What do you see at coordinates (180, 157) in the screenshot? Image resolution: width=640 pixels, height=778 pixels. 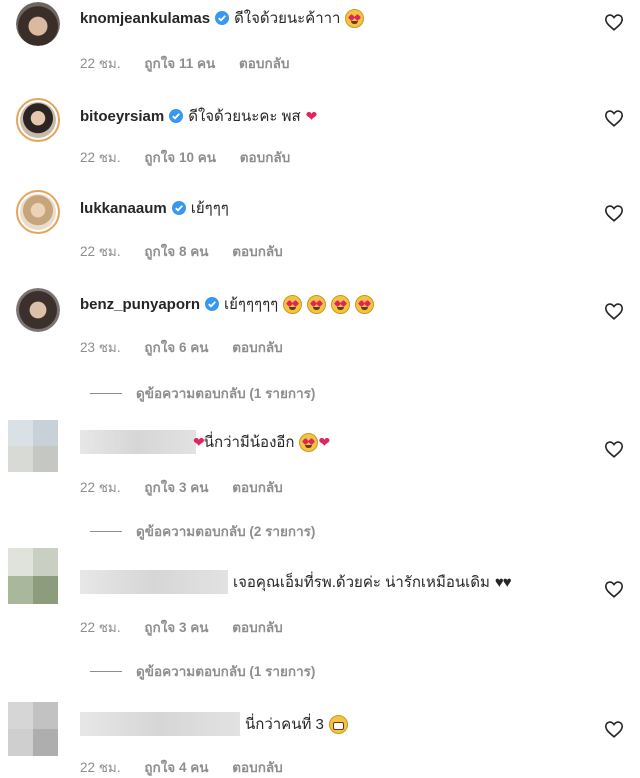 I see `likes-count: ถูกใจ 10 คน` at bounding box center [180, 157].